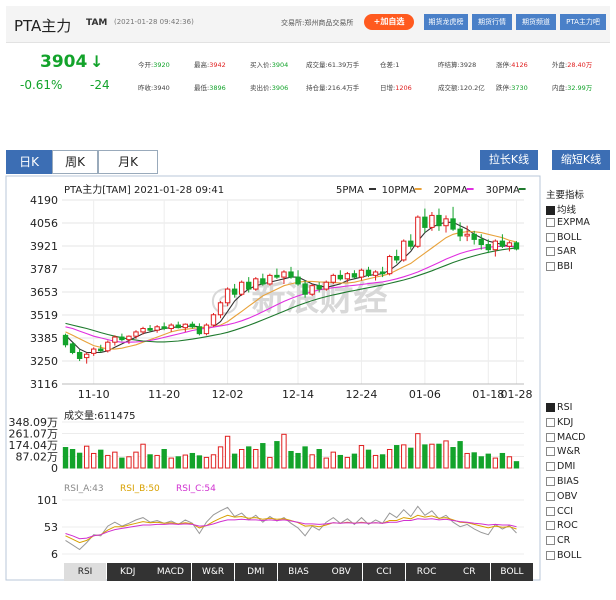 This screenshot has height=600, width=616. Describe the element at coordinates (451, 190) in the screenshot. I see `ma-legend-label: 20PMA` at that location.